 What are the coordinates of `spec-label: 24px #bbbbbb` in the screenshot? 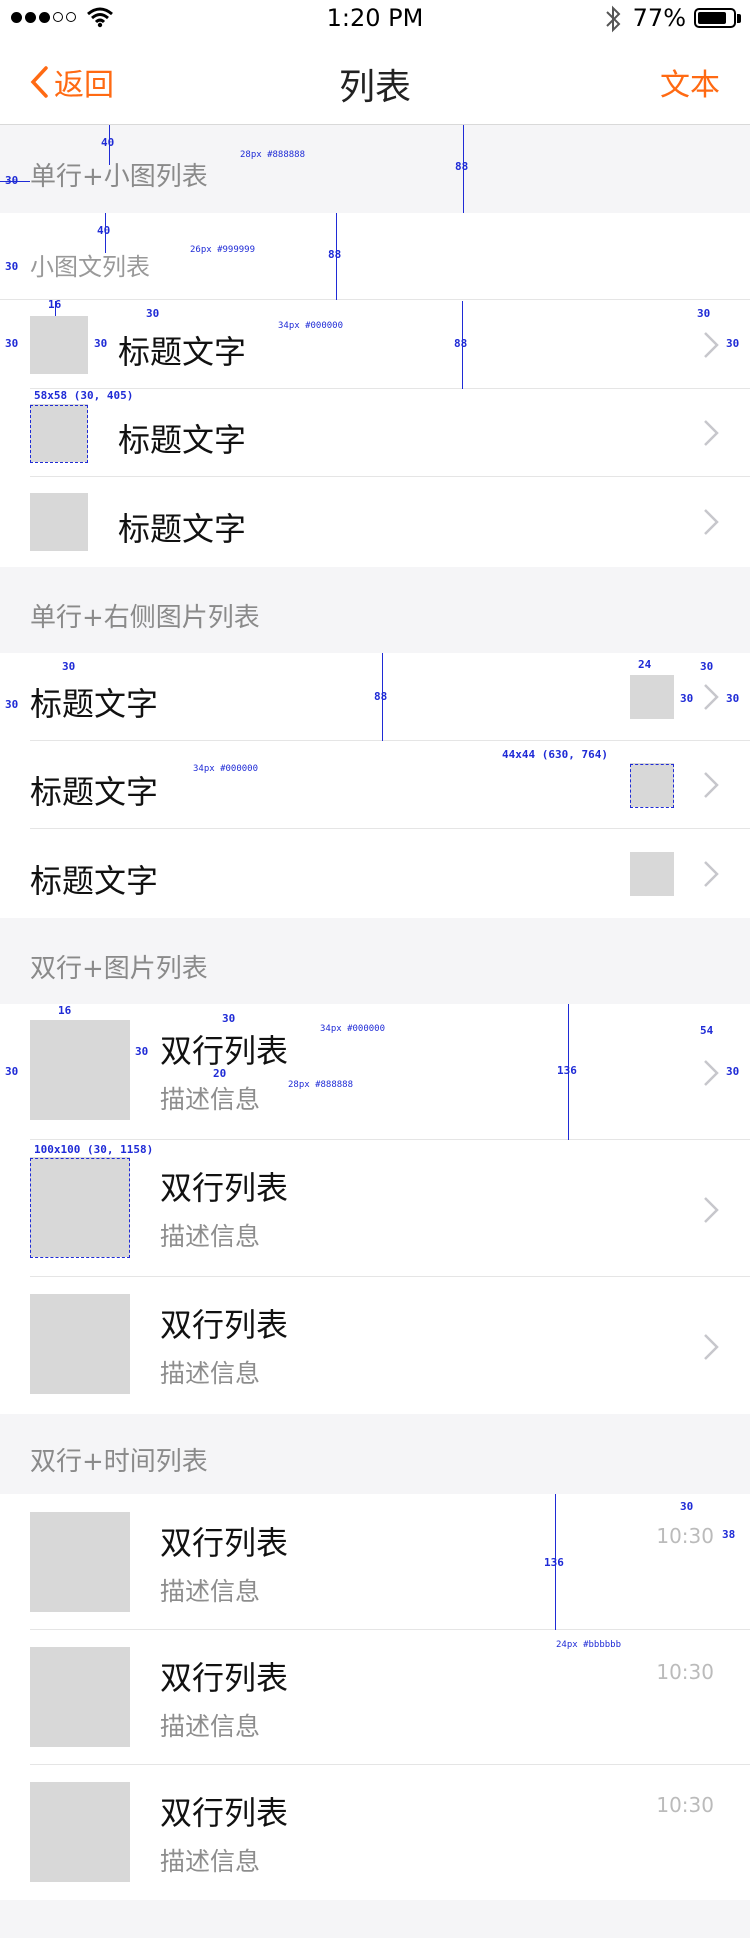 It's located at (589, 1645).